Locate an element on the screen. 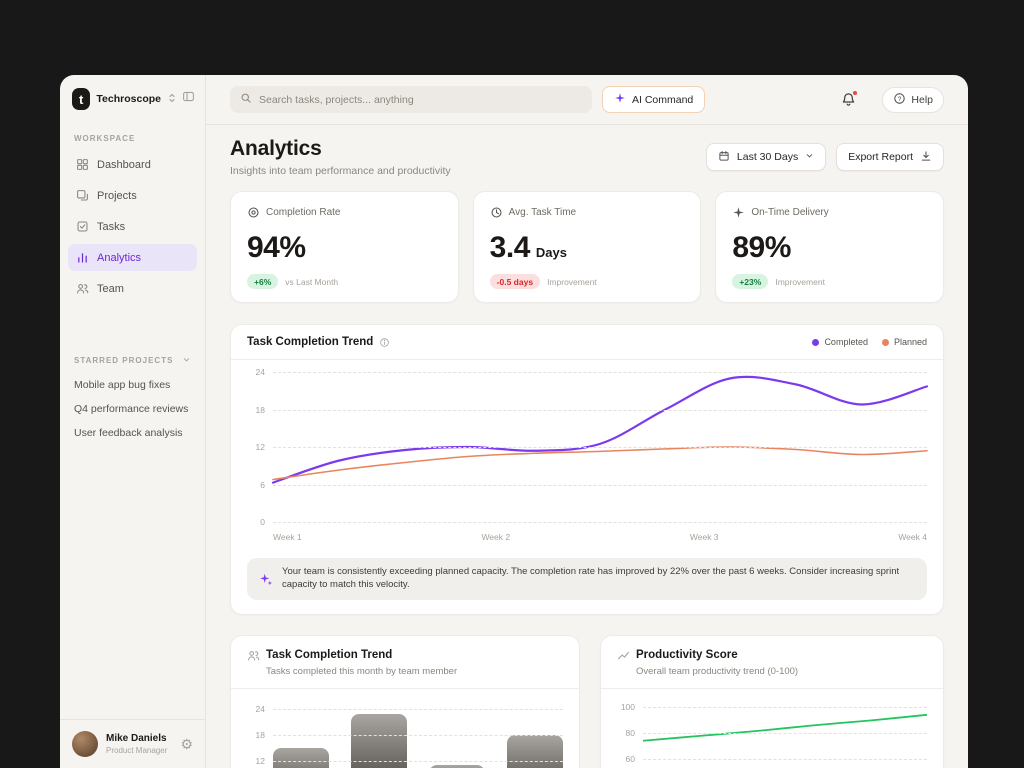 The height and width of the screenshot is (768, 1024). legend-item-planned: Planned is located at coordinates (904, 342).